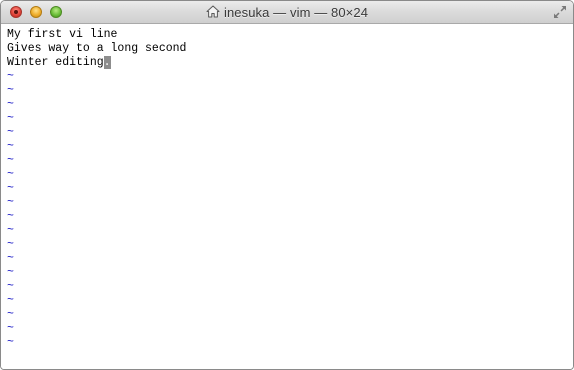 The height and width of the screenshot is (370, 574). I want to click on house-icon, so click(213, 11).